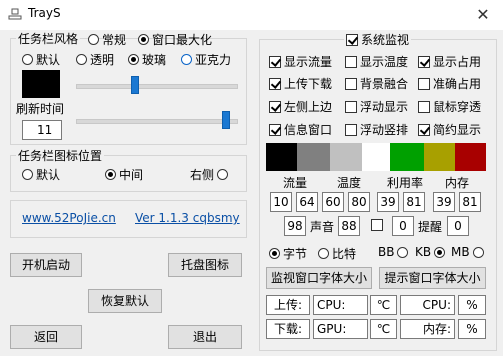  Describe the element at coordinates (44, 13) in the screenshot. I see `window-title: TrayS` at that location.